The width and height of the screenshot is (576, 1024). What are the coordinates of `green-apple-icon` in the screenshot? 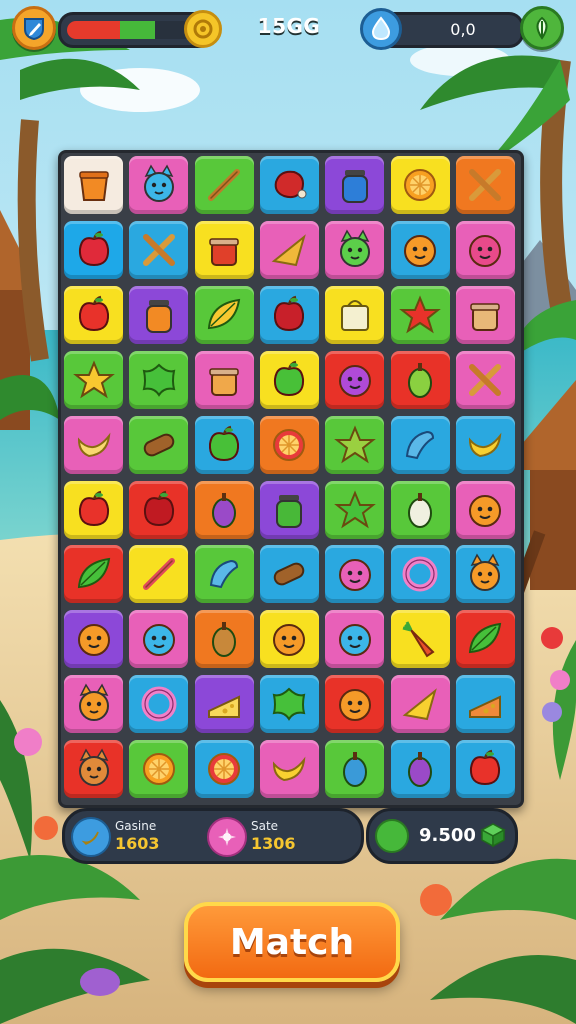 It's located at (289, 378).